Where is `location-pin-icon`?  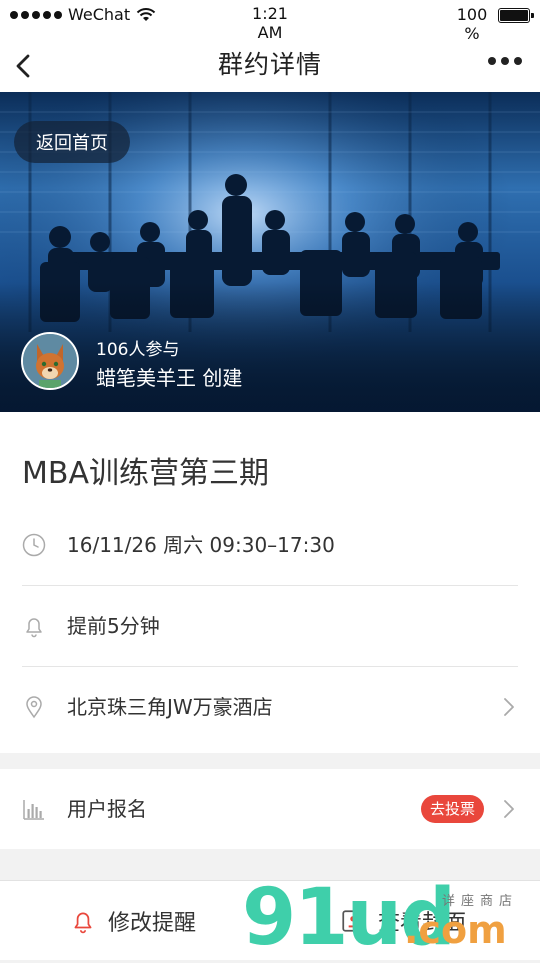
location-pin-icon is located at coordinates (34, 707).